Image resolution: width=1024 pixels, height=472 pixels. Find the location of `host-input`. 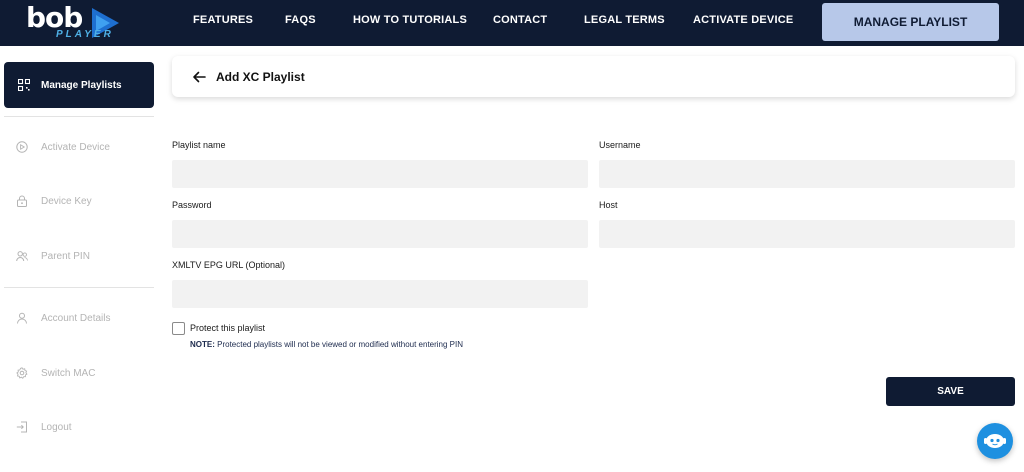

host-input is located at coordinates (807, 234).